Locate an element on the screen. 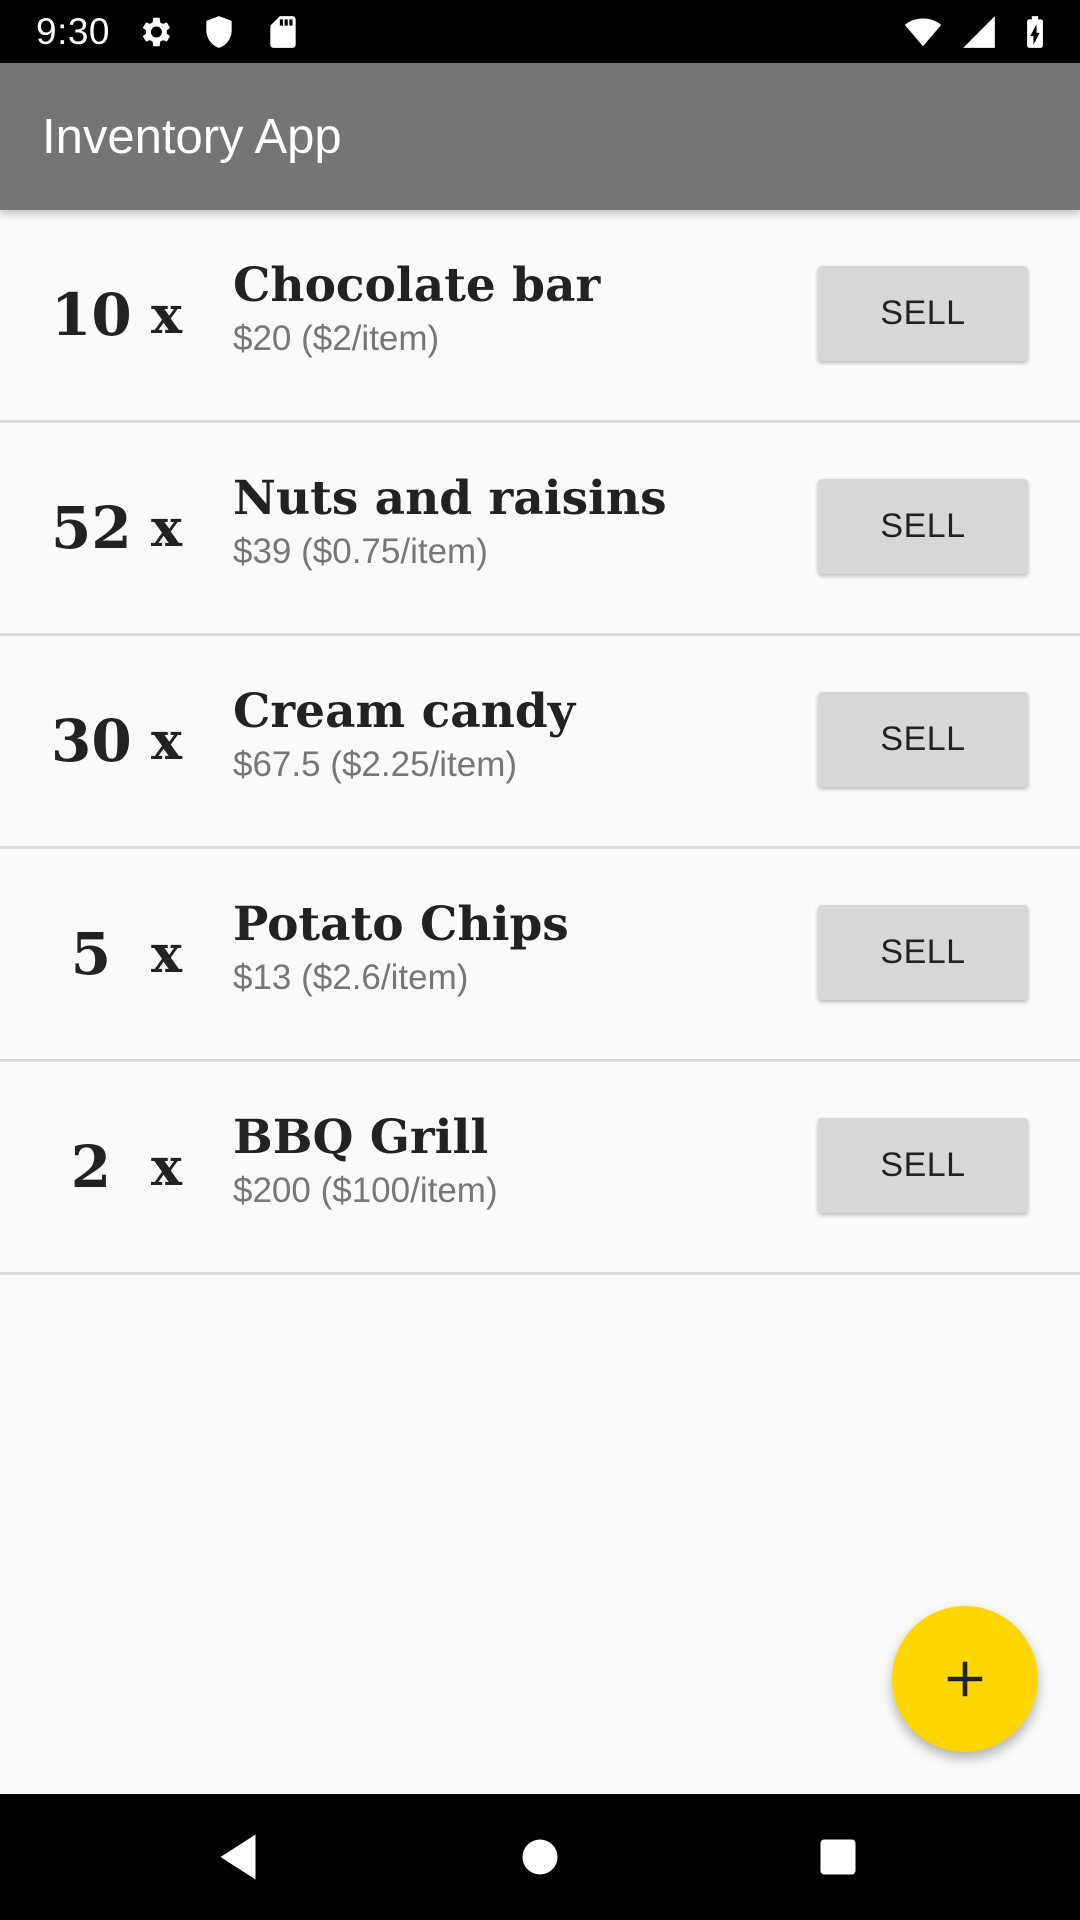  quantity-number: 30 is located at coordinates (91, 741).